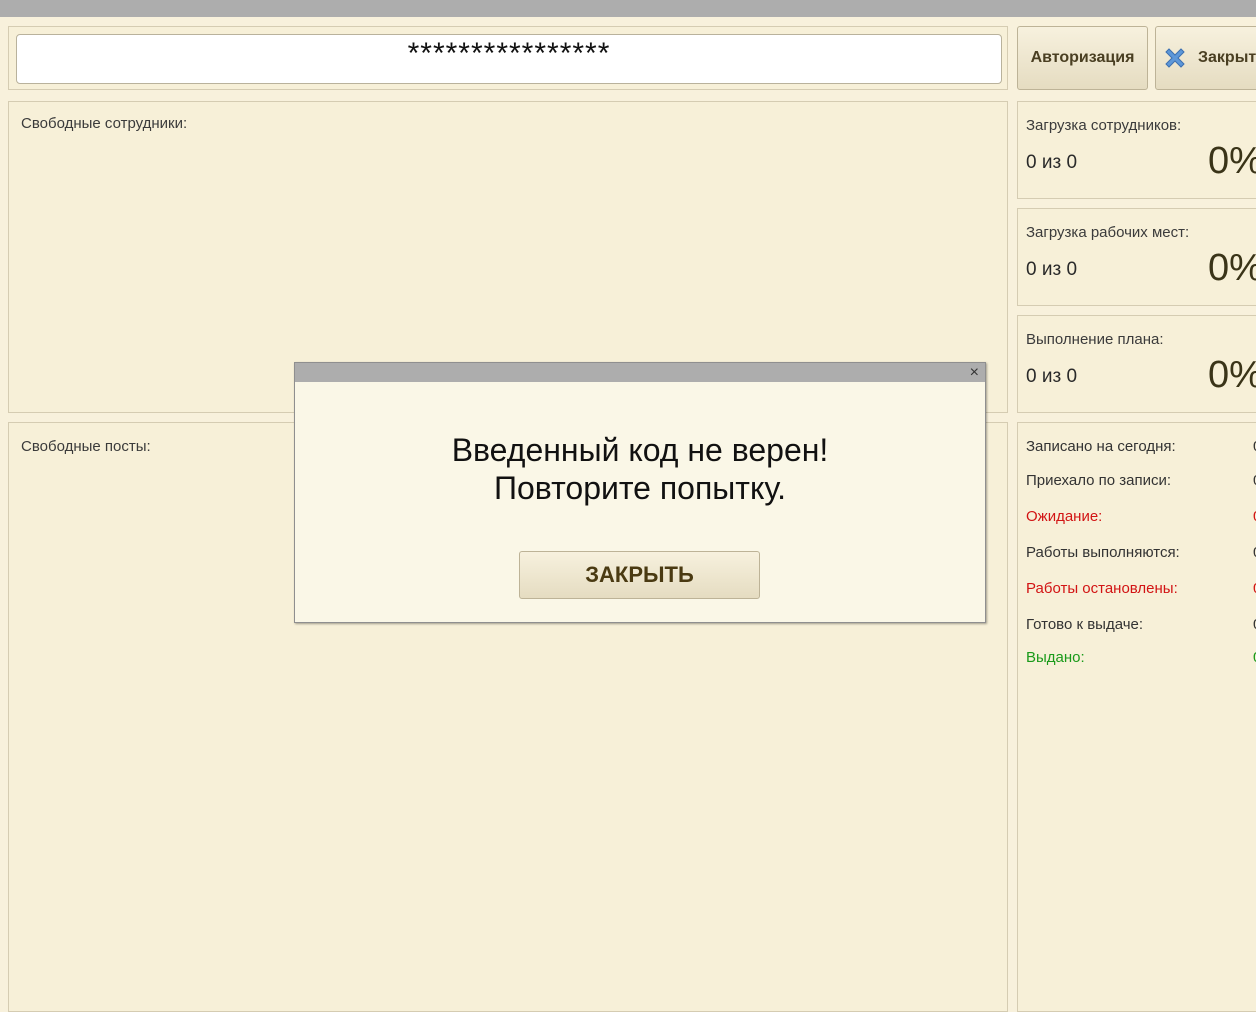 The height and width of the screenshot is (1012, 1256). Describe the element at coordinates (628, 8) in the screenshot. I see `window-titlebar` at that location.